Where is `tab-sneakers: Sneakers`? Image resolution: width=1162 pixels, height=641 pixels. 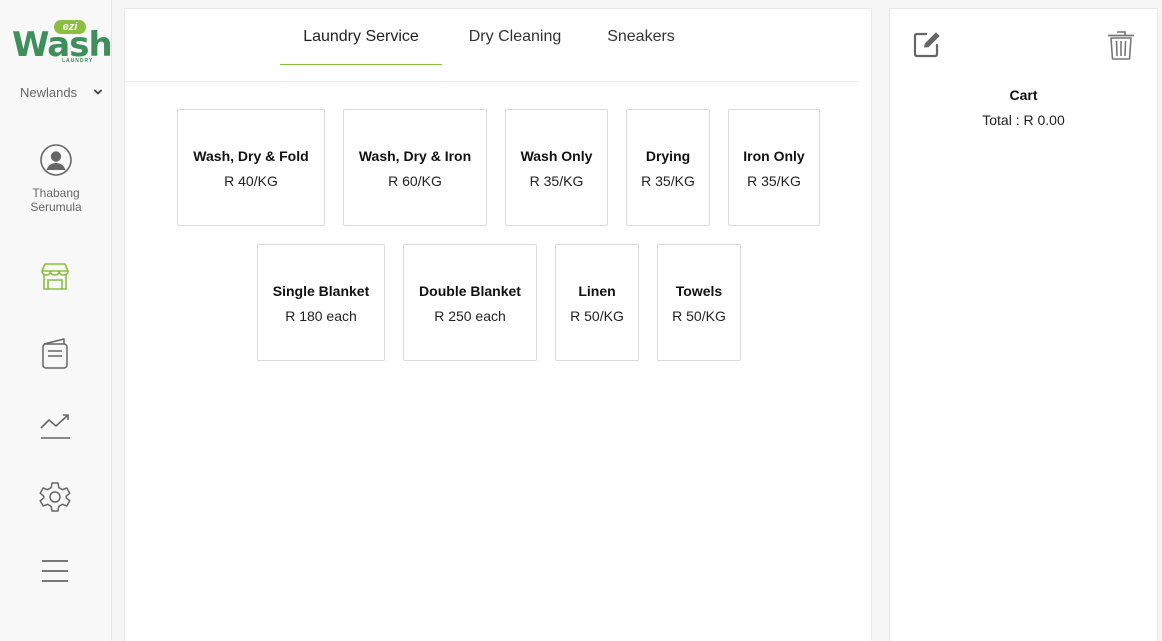
tab-sneakers: Sneakers is located at coordinates (641, 37).